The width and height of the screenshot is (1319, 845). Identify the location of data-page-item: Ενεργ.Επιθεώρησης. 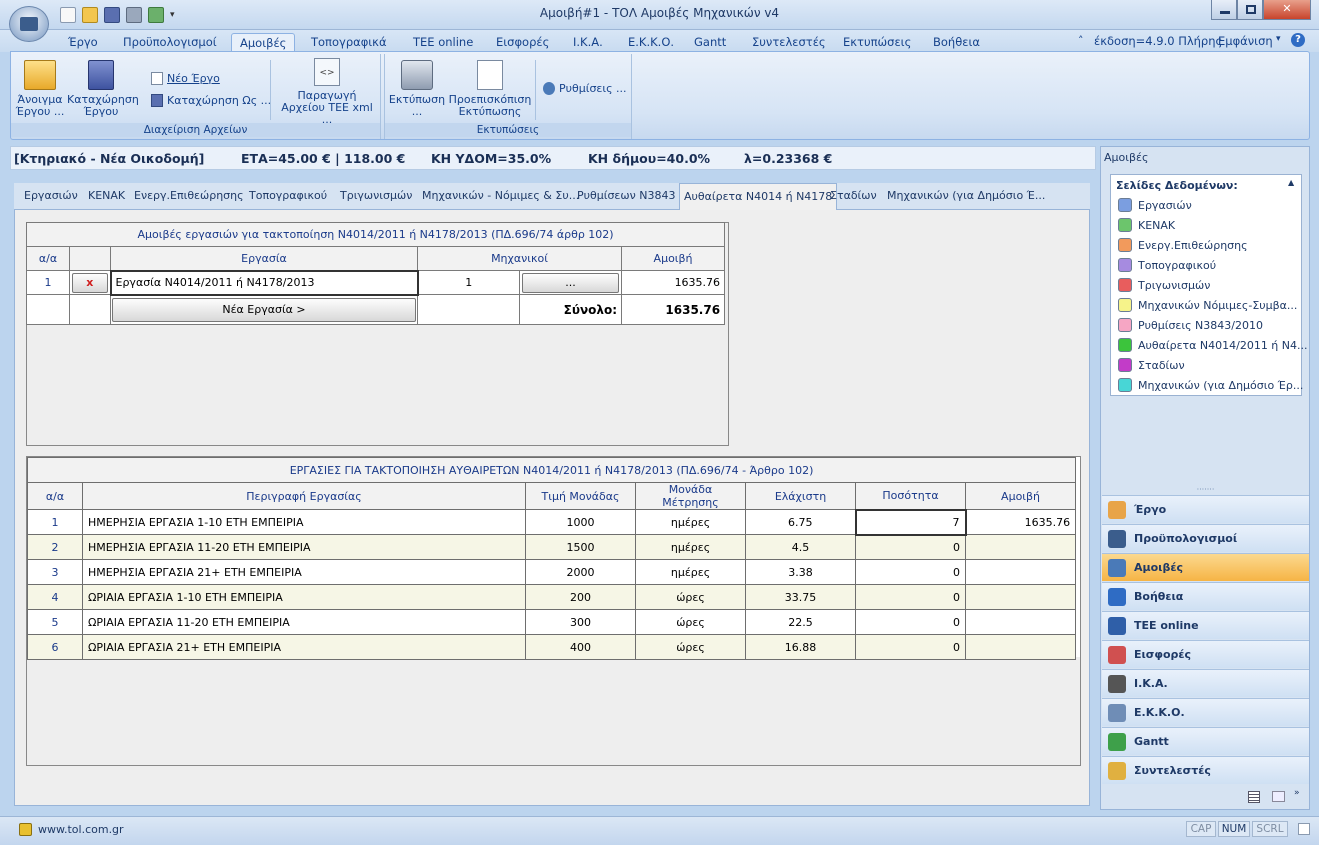
(1183, 245).